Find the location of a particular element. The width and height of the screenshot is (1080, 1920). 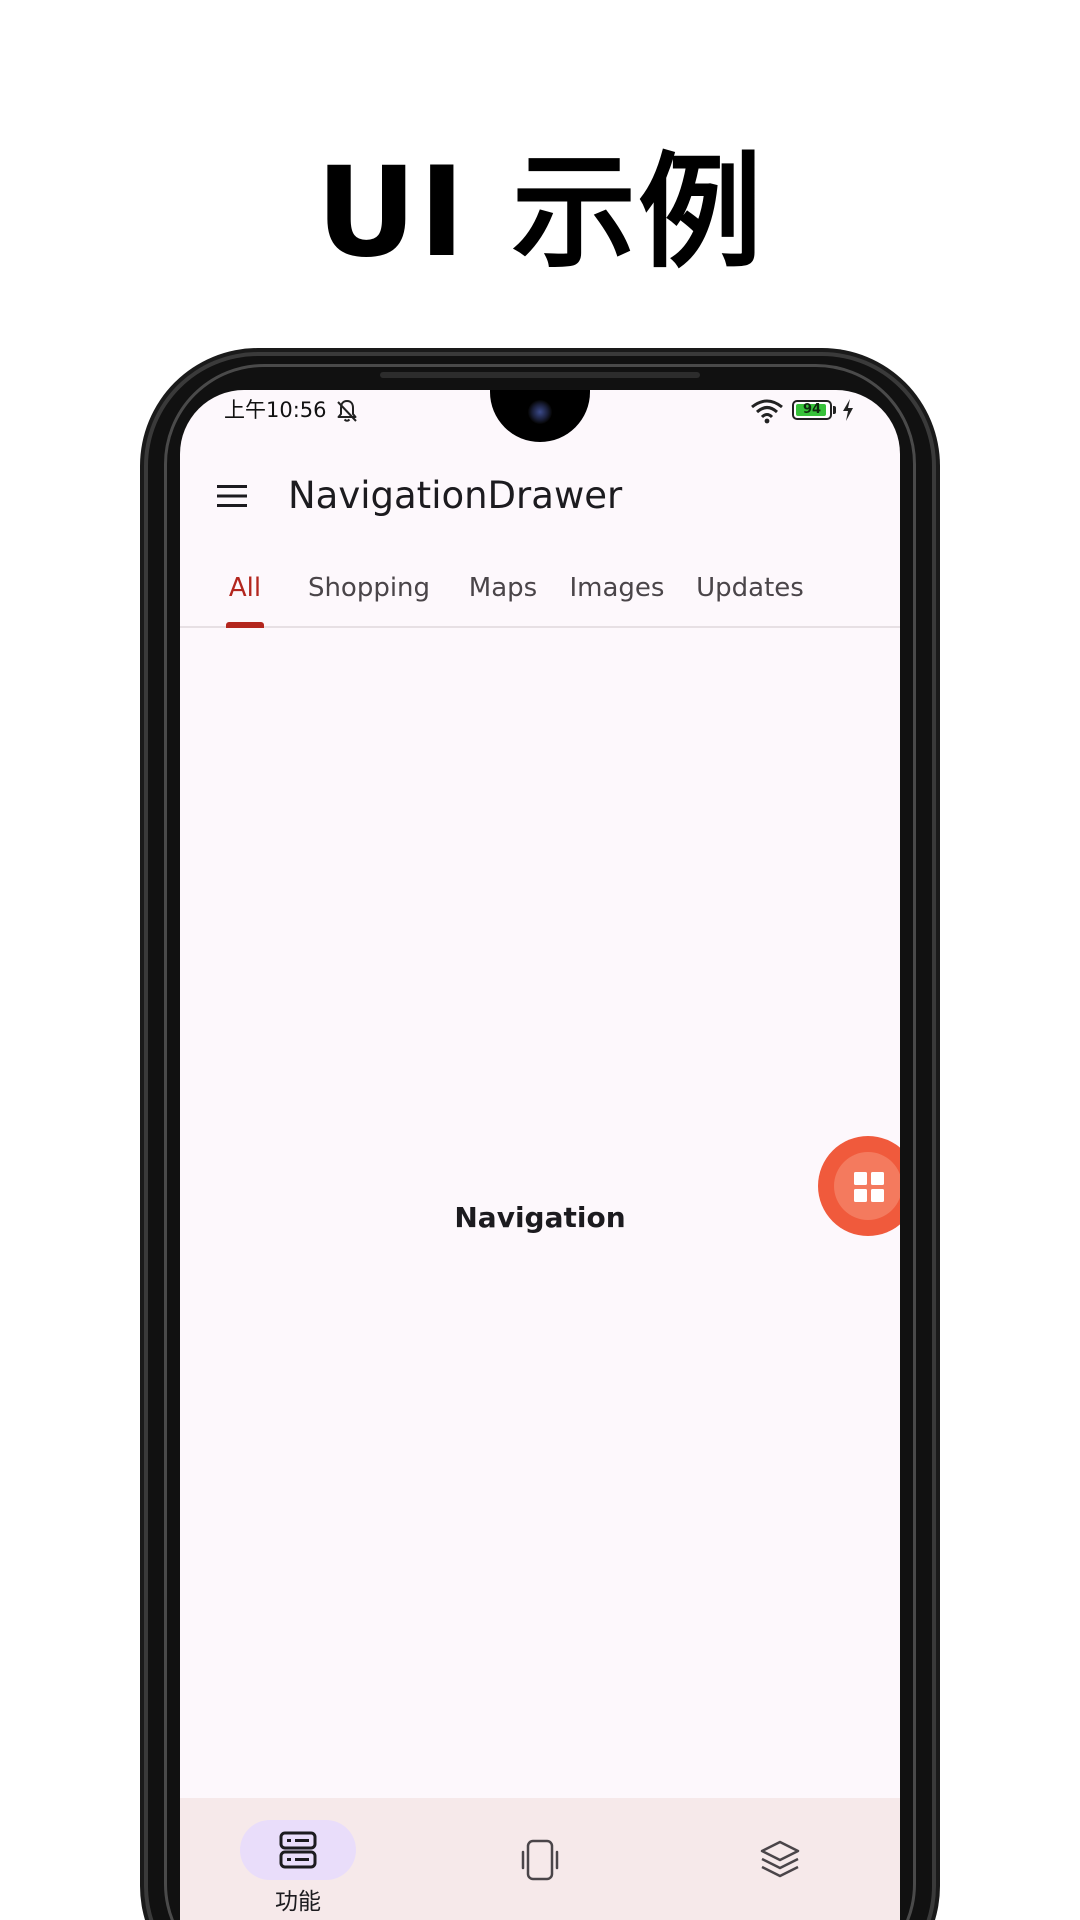

nav-label-features: 功能 is located at coordinates (298, 1902).